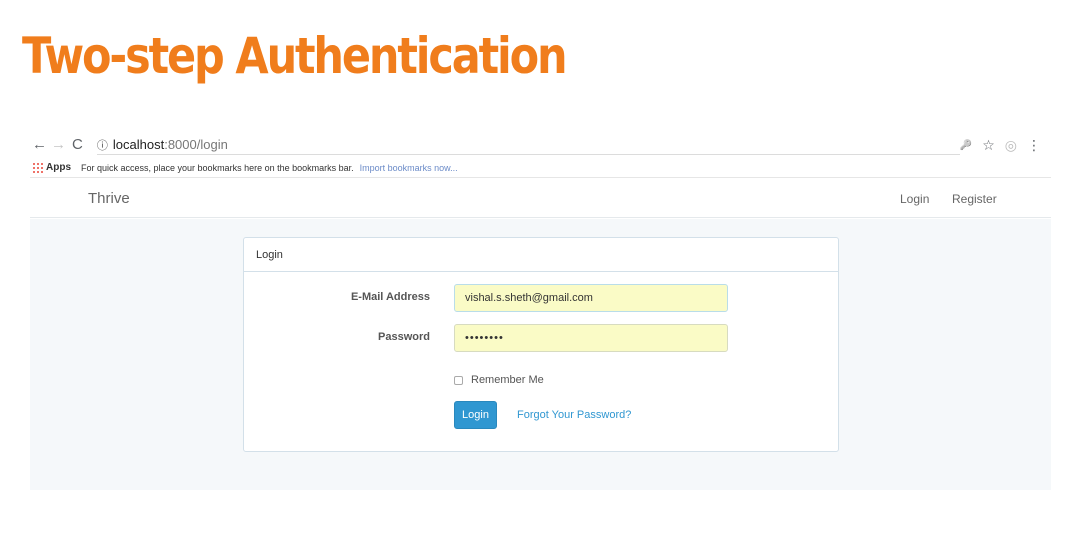 This screenshot has width=1081, height=544. Describe the element at coordinates (109, 198) in the screenshot. I see `brand-logo: Thrive` at that location.